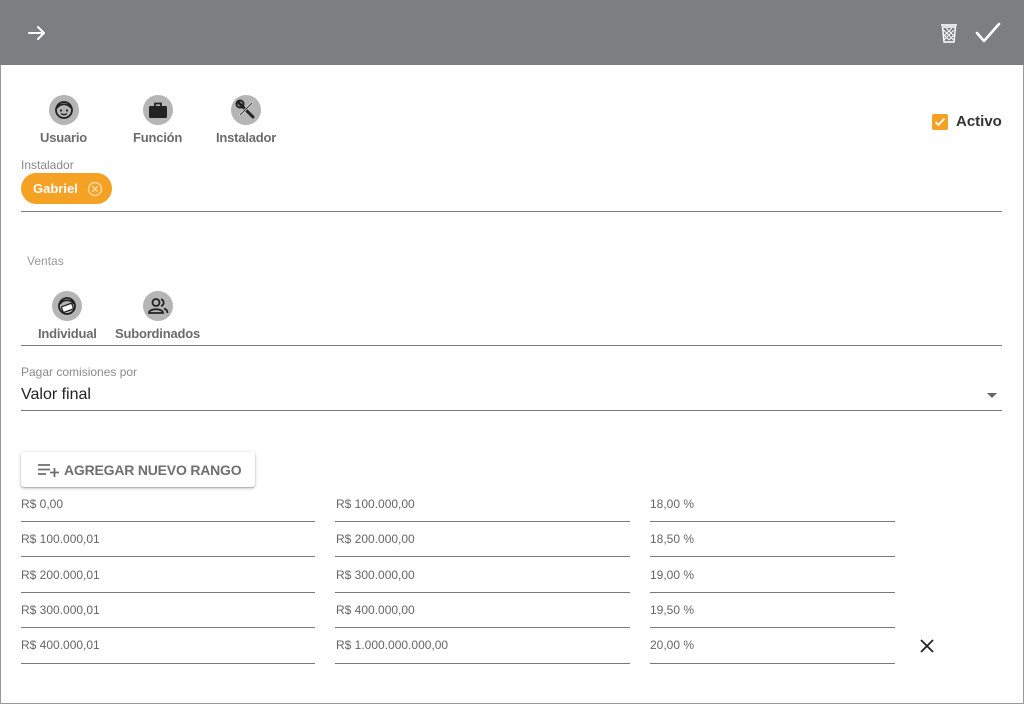 The height and width of the screenshot is (705, 1024). I want to click on range-to-input: R$ 100.000,00, so click(375, 504).